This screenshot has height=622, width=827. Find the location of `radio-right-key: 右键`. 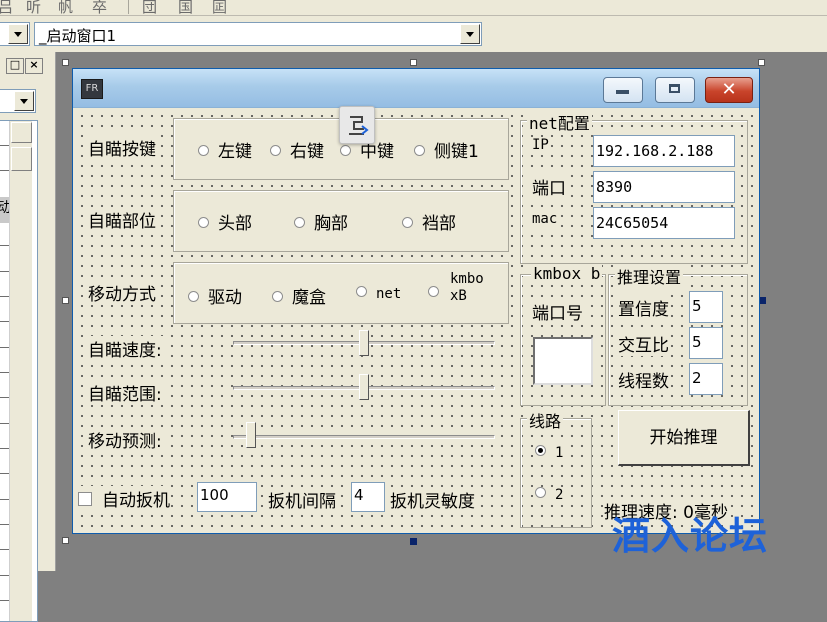

radio-right-key: 右键 is located at coordinates (297, 149).